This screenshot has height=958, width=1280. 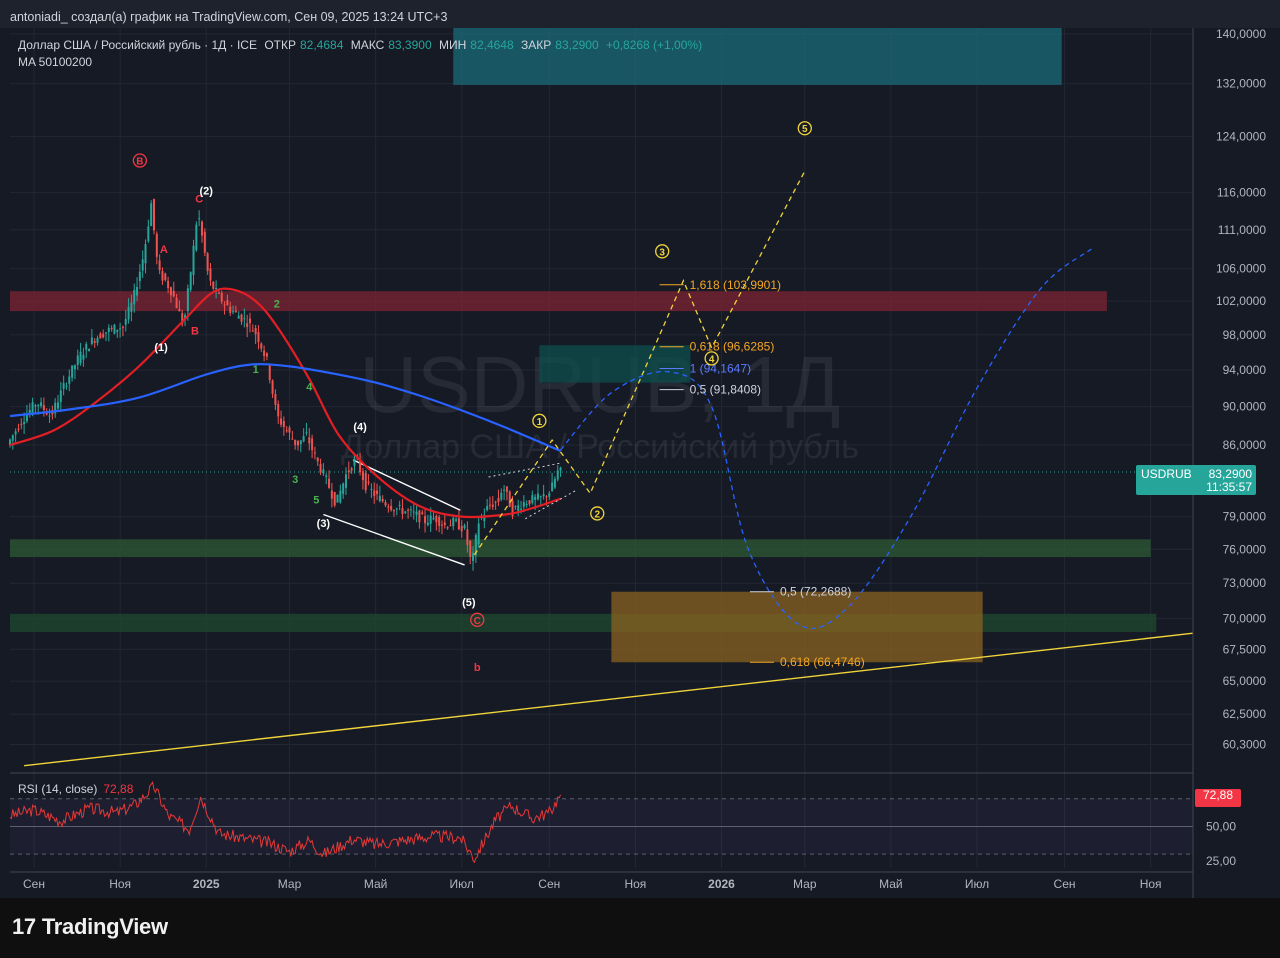 I want to click on x-tick-label: 2025, so click(x=206, y=884).